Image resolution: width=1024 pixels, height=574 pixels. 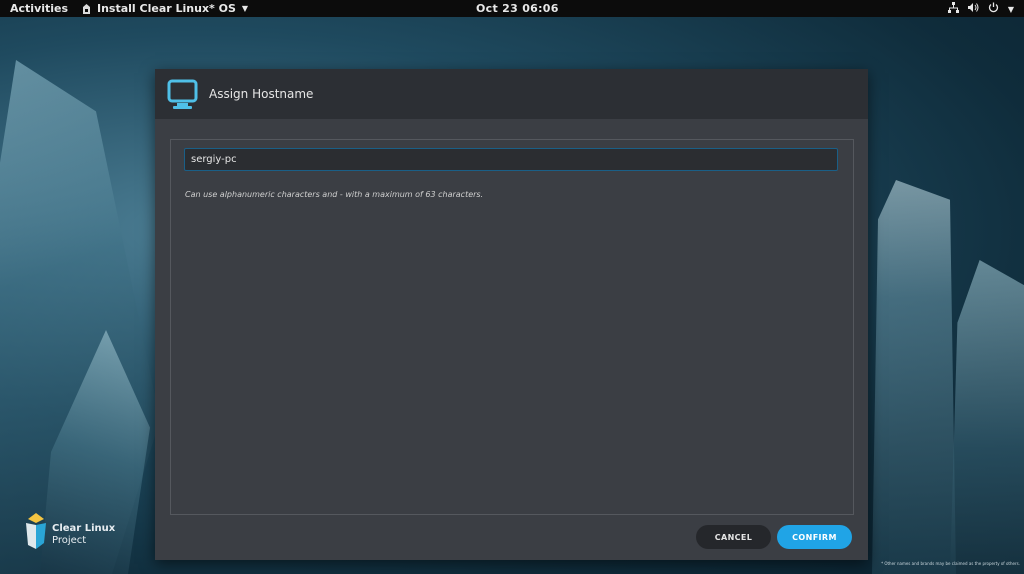 I want to click on app-name: Install Clear Linux* OS, so click(x=166, y=8).